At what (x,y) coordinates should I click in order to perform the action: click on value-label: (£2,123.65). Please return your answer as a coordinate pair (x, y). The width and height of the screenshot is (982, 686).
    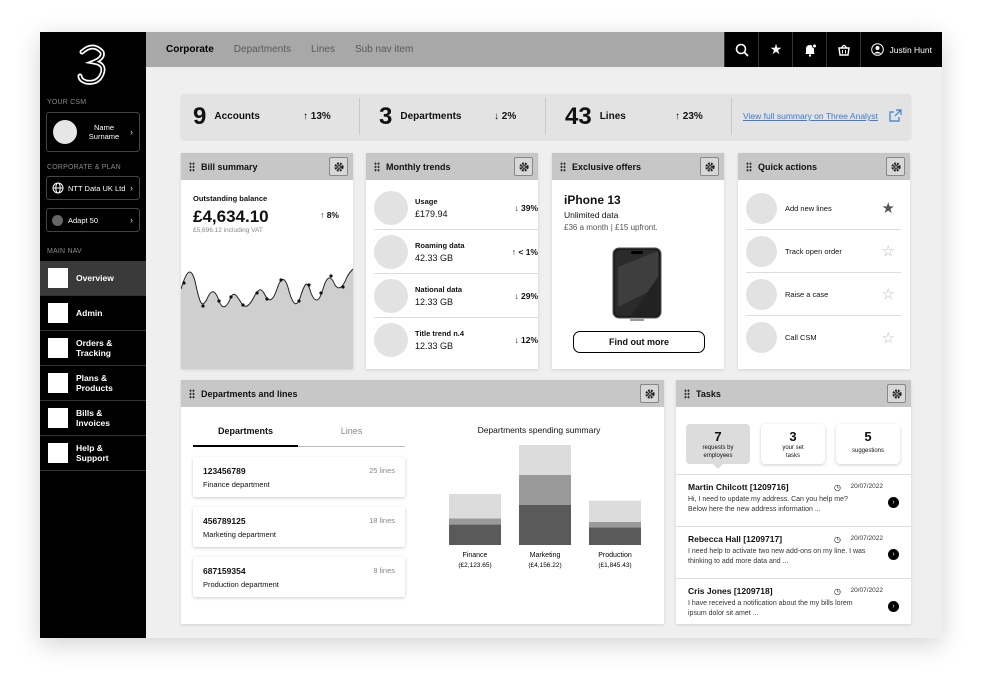
    Looking at the image, I should click on (474, 565).